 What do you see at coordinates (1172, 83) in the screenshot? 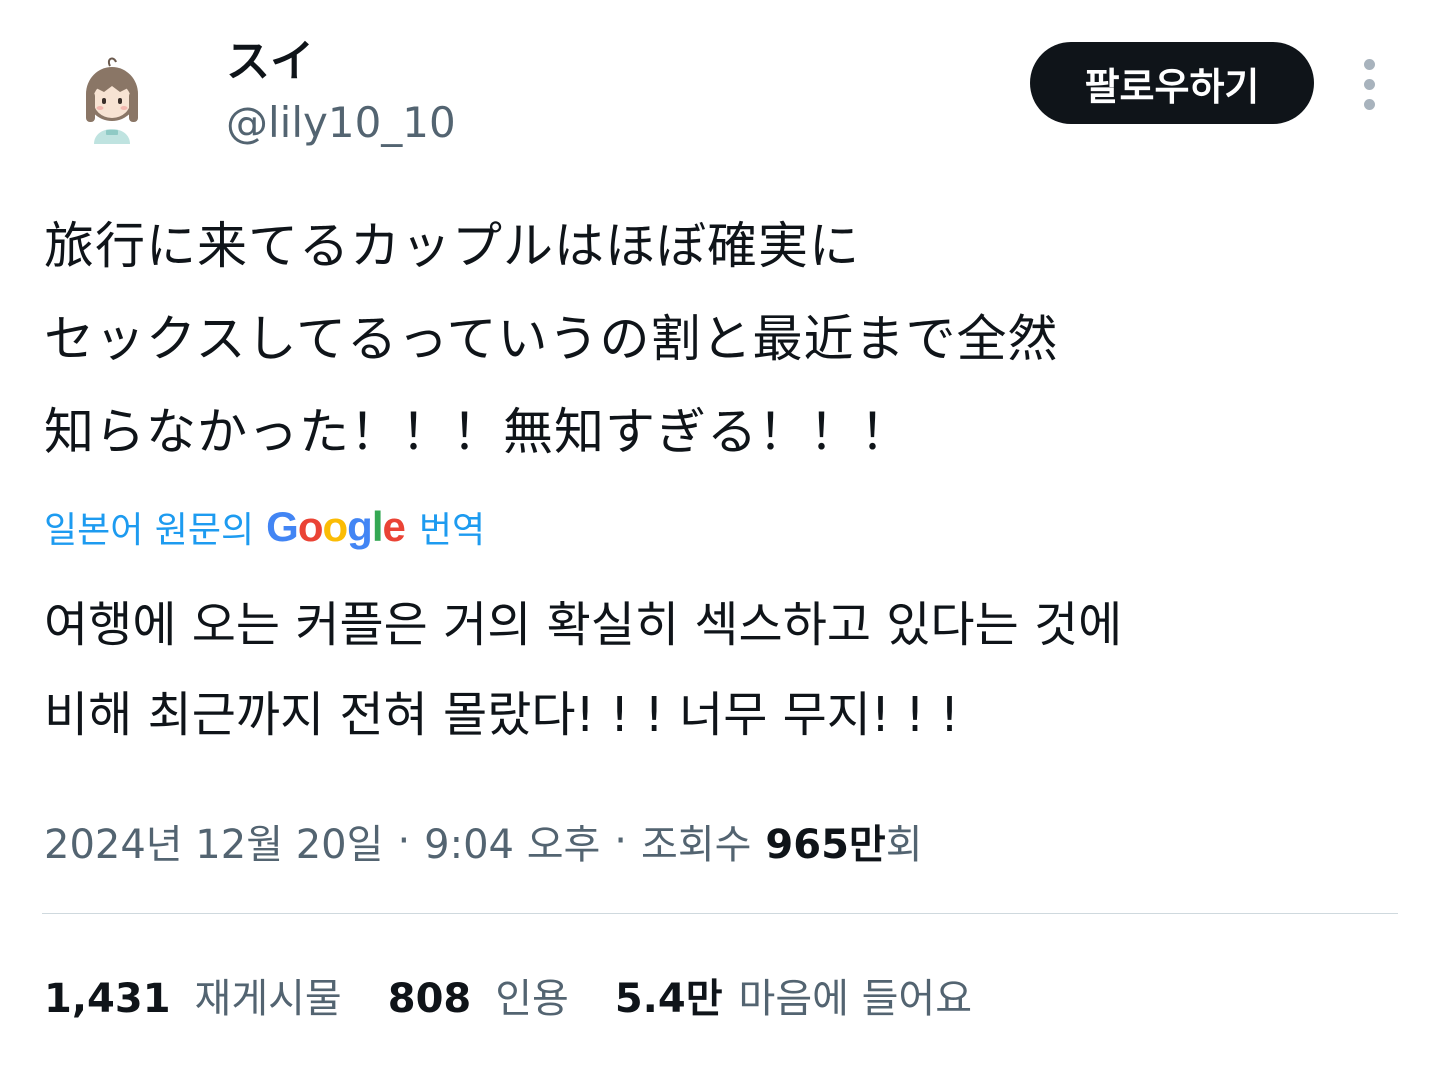
I see `follow-button: 팔로우하기` at bounding box center [1172, 83].